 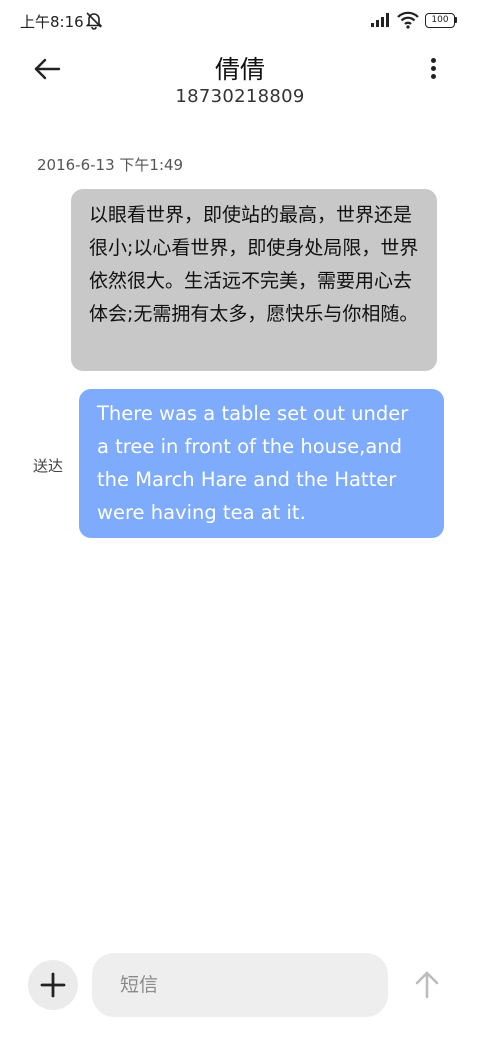 I want to click on send-button, so click(x=427, y=985).